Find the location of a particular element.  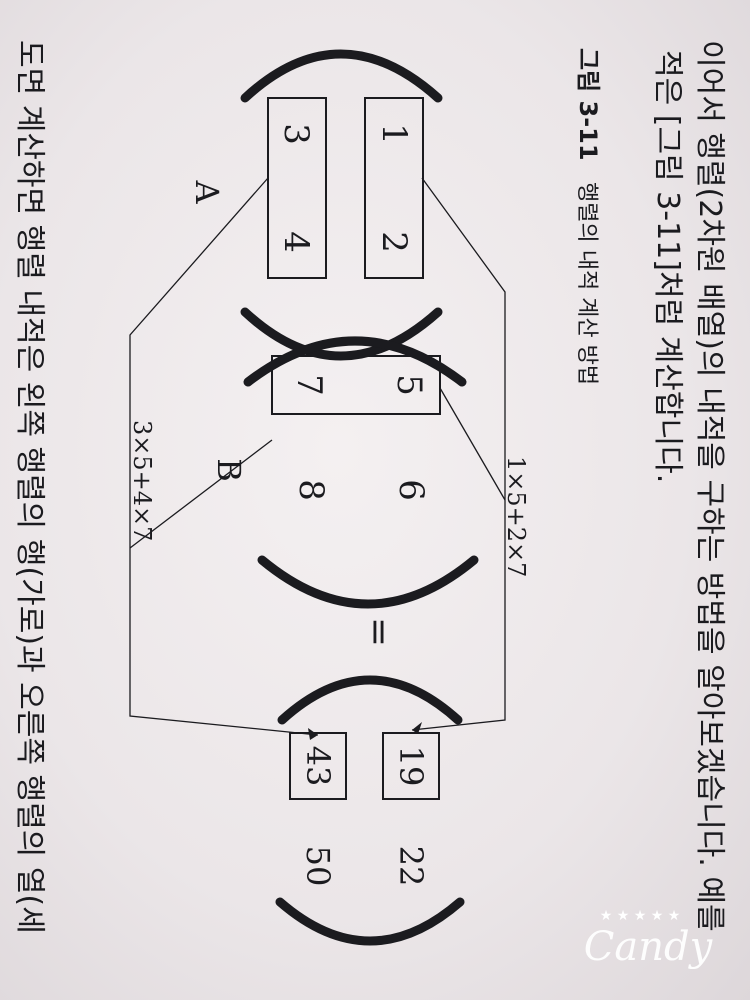

matrix-a-entry: 1 is located at coordinates (394, 134).